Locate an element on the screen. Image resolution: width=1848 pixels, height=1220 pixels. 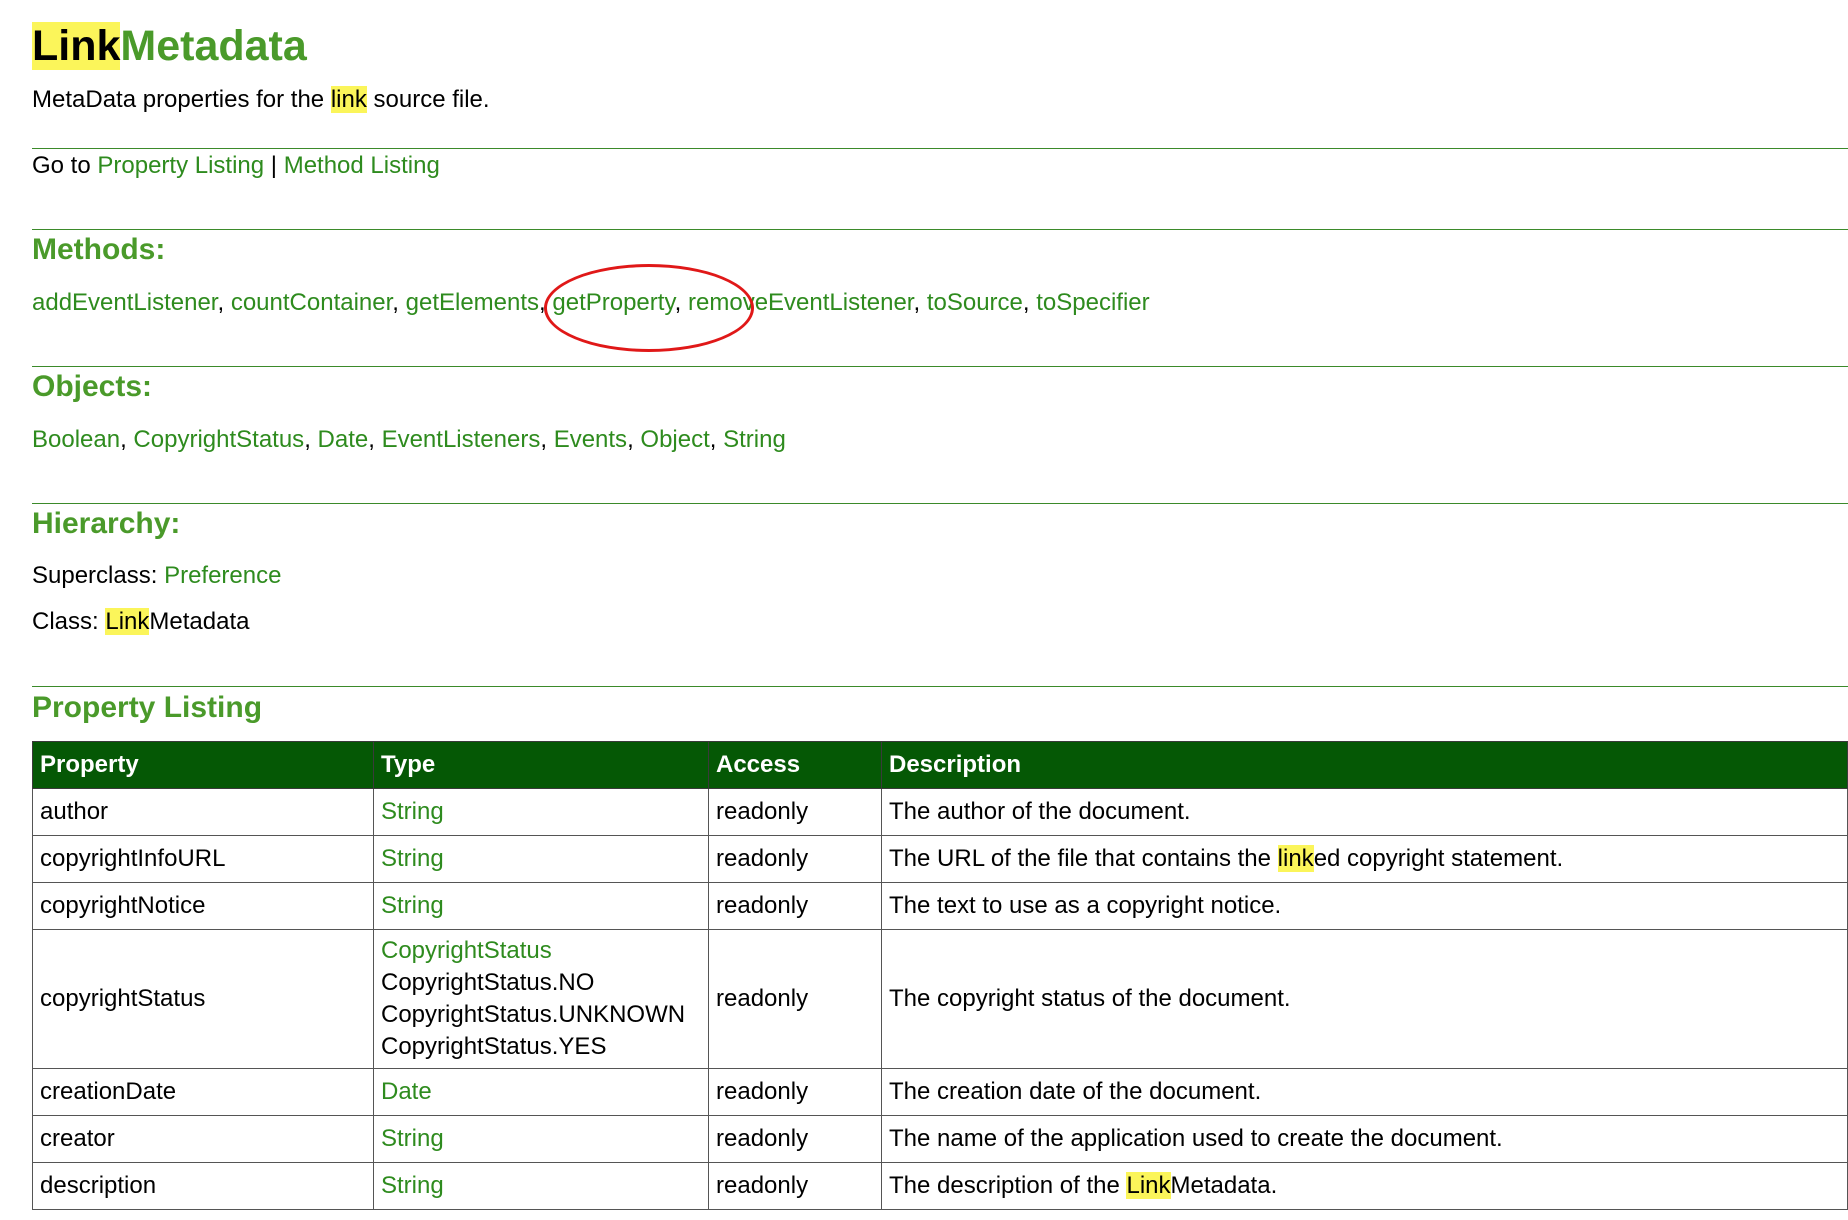
method-listing-link: Method Listing is located at coordinates (362, 165).